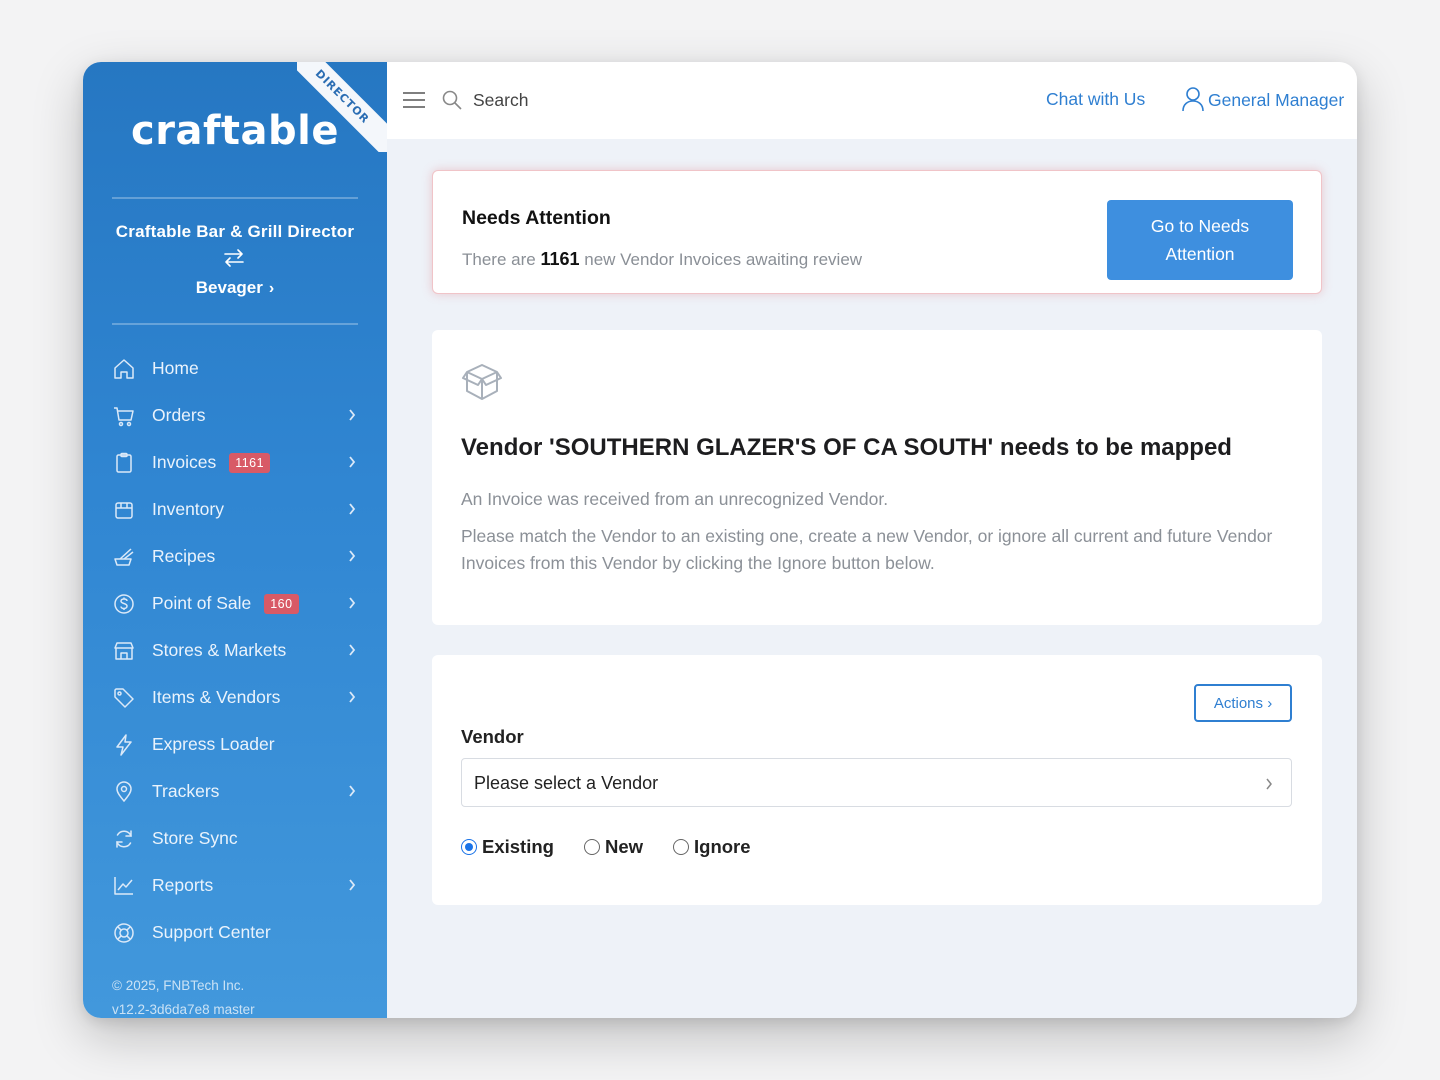 This screenshot has height=1080, width=1440. Describe the element at coordinates (1193, 99) in the screenshot. I see `user-icon` at that location.